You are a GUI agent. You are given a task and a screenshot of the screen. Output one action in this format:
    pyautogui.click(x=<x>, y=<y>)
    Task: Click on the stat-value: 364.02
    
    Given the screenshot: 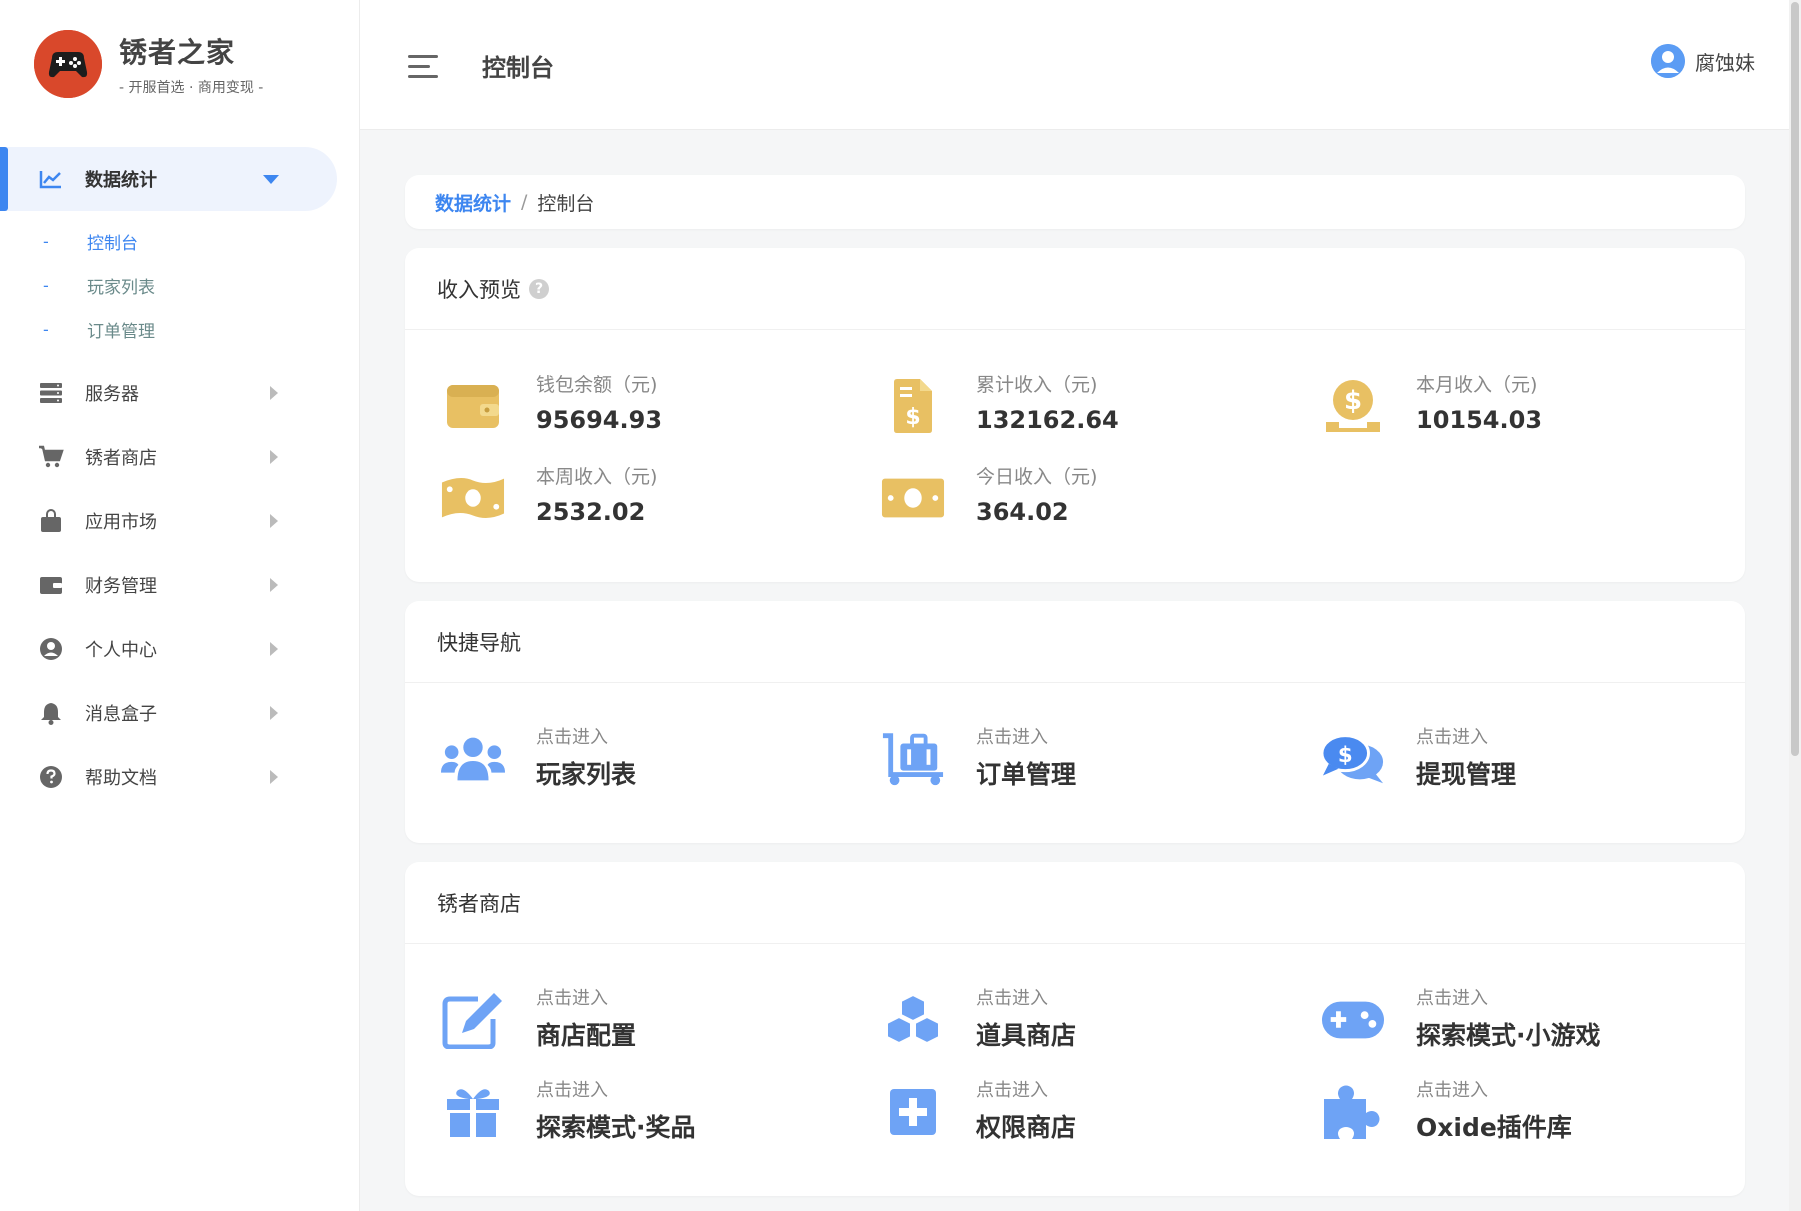 What is the action you would take?
    pyautogui.click(x=1022, y=512)
    